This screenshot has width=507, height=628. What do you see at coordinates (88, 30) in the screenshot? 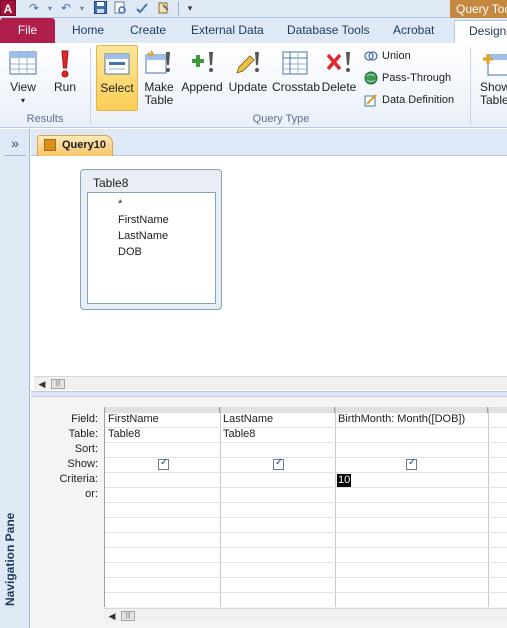
I see `tab-home: Home` at bounding box center [88, 30].